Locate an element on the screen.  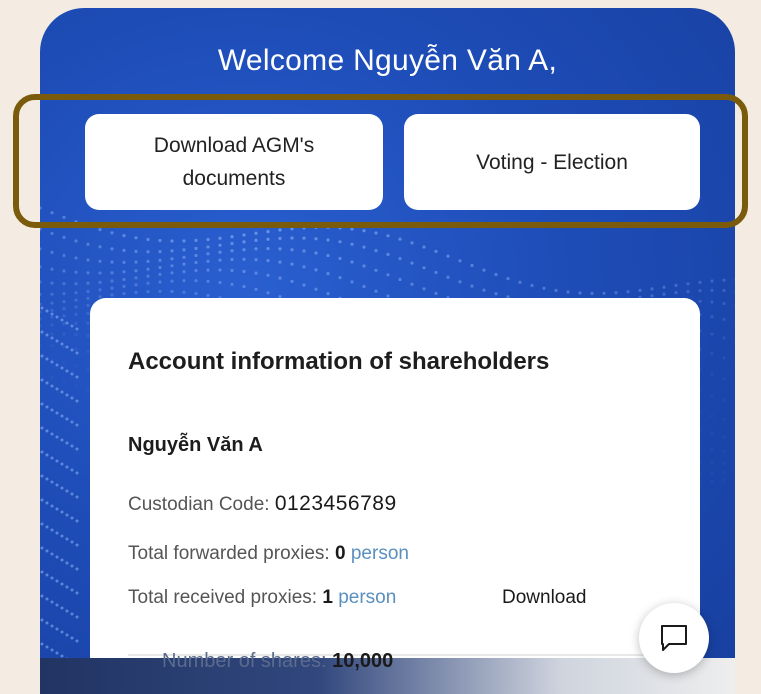
chat-button is located at coordinates (674, 638).